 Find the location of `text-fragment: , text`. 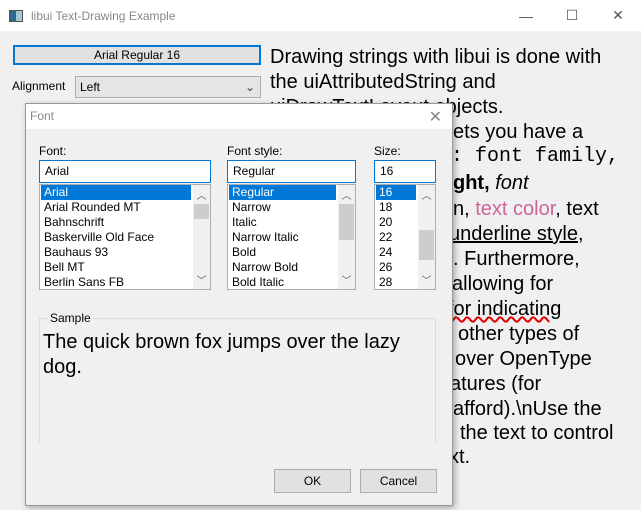

text-fragment: , text is located at coordinates (577, 209).